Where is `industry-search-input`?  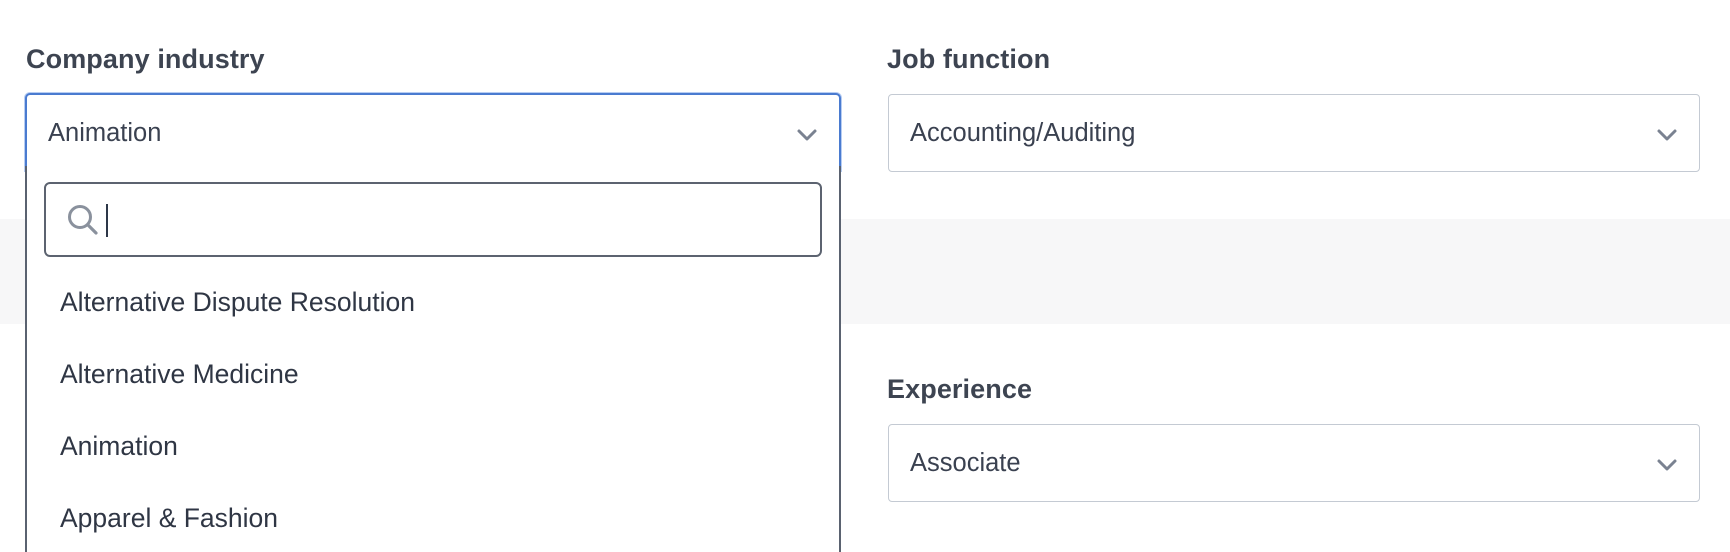
industry-search-input is located at coordinates (457, 219).